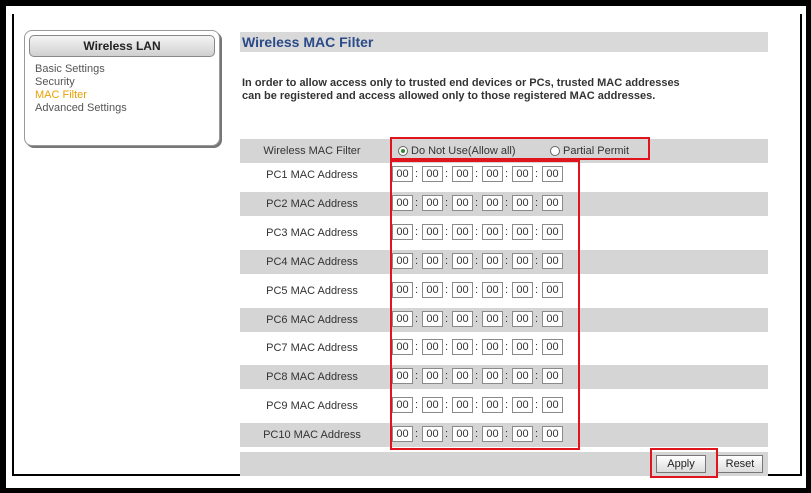 This screenshot has width=811, height=493. I want to click on mac-row-label: PC7 MAC Address, so click(312, 348).